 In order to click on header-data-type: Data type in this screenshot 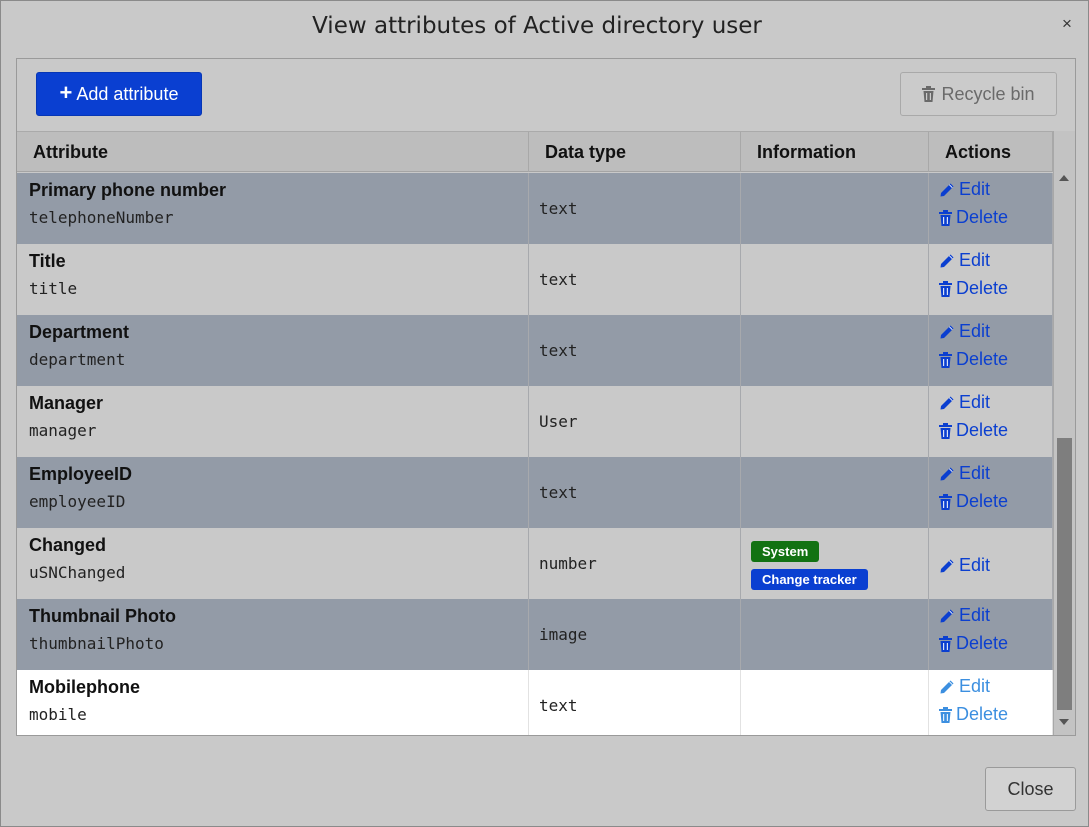, I will do `click(635, 152)`.